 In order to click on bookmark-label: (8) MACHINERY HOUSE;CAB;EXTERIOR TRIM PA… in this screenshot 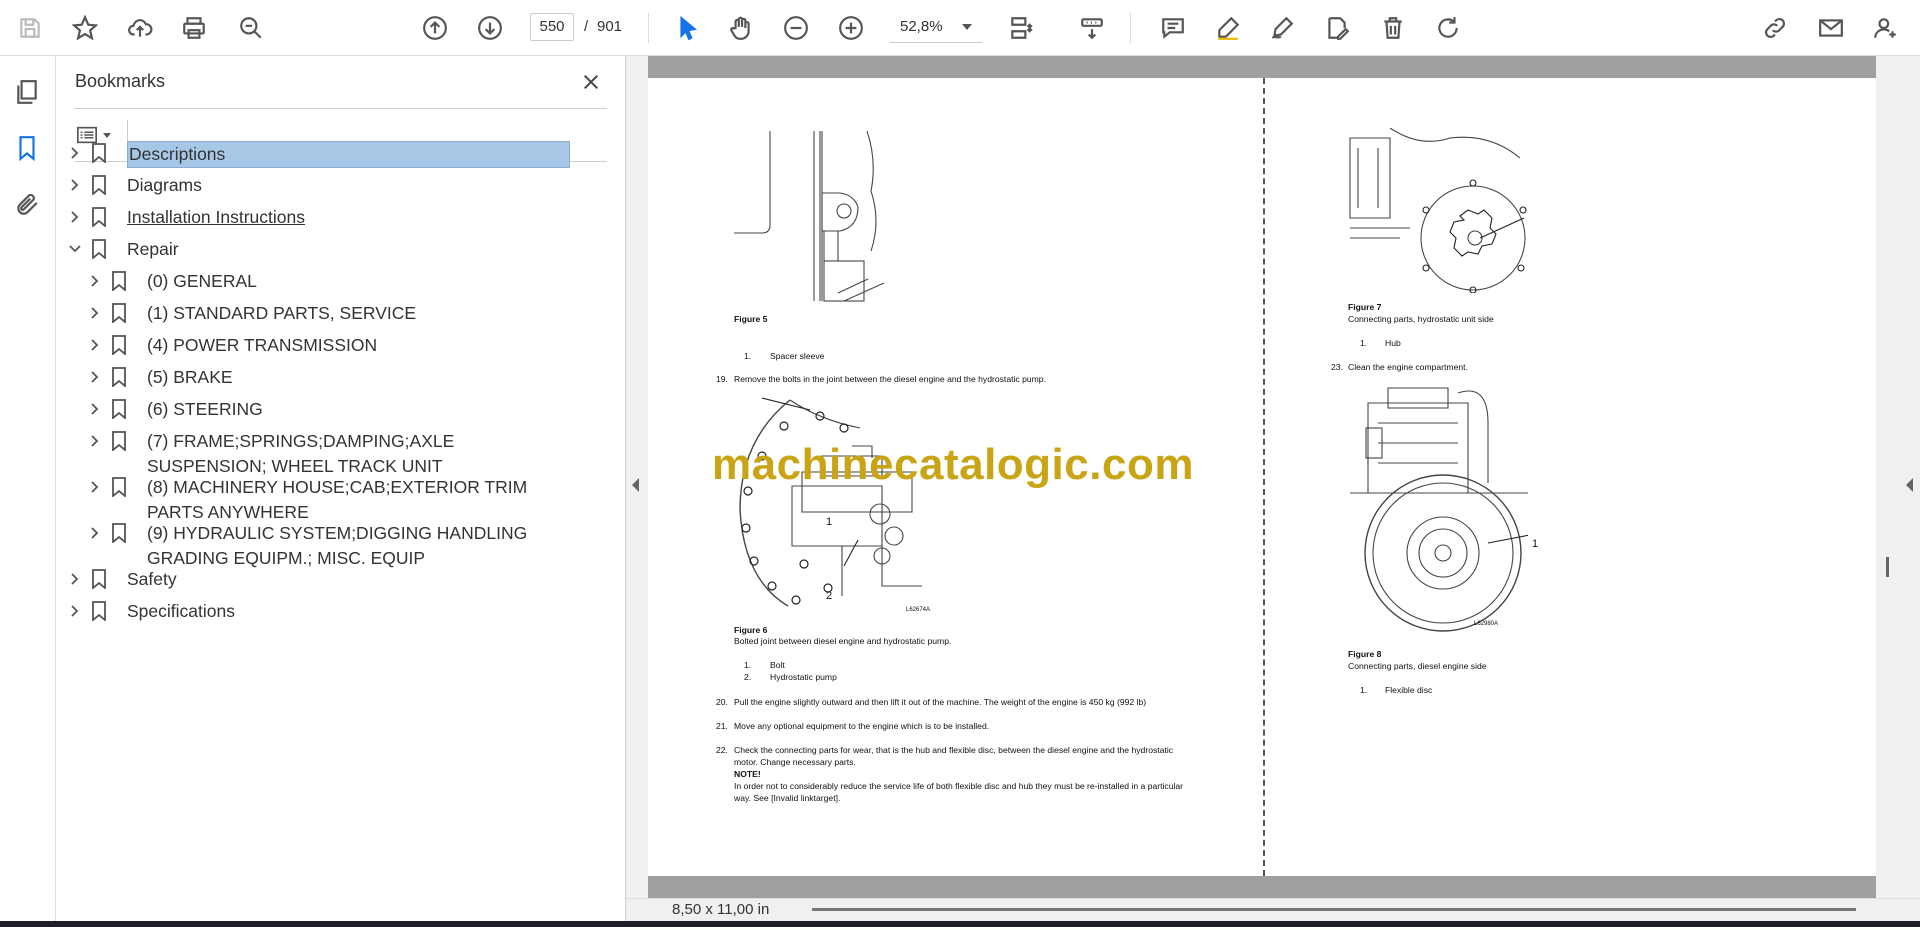, I will do `click(337, 499)`.